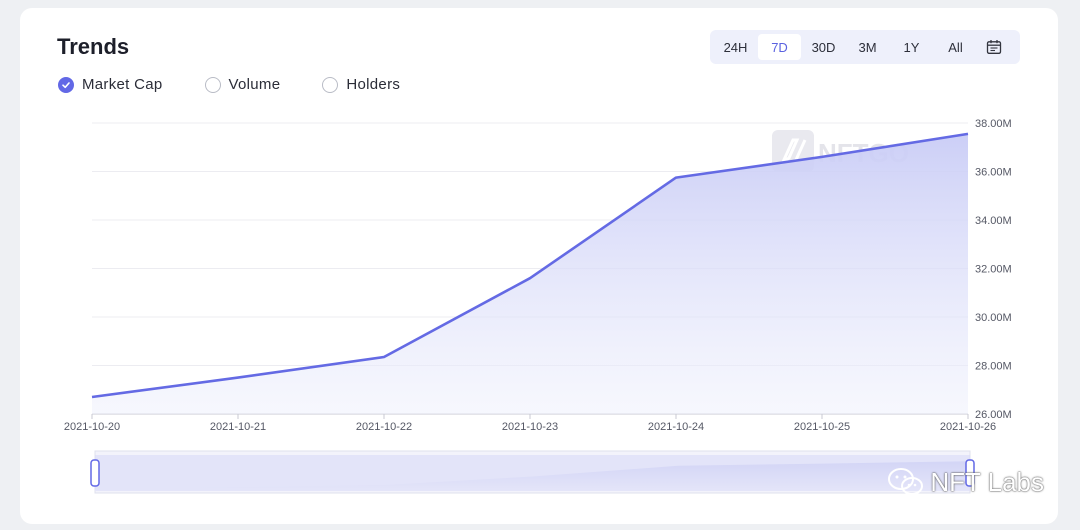 This screenshot has width=1080, height=530. I want to click on x-tick-label: 2021-10-21, so click(238, 427).